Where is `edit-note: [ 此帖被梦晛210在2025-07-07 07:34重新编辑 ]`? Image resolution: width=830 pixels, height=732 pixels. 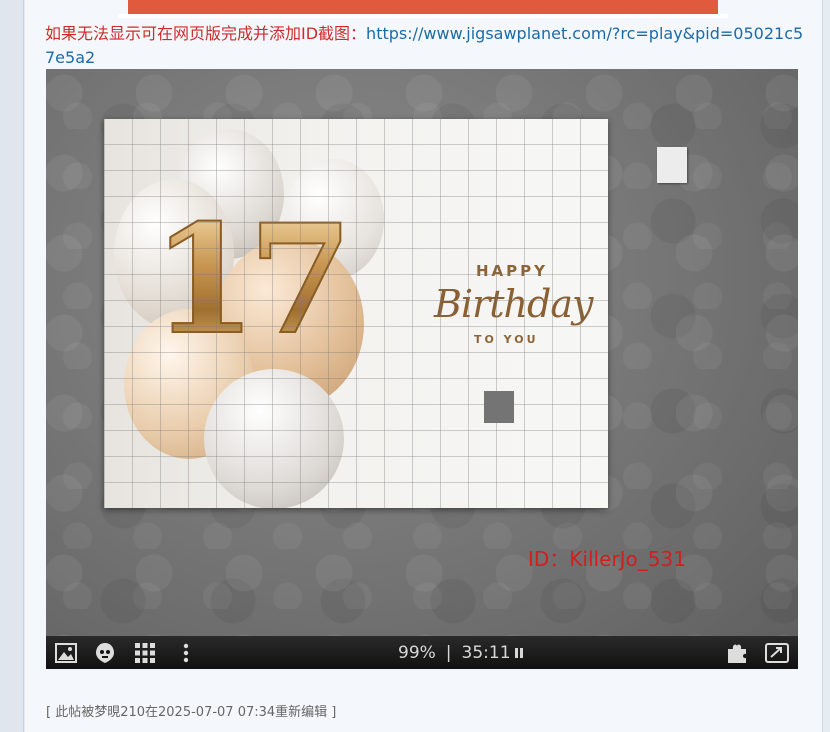
edit-note: [ 此帖被梦晛210在2025-07-07 07:34重新编辑 ] is located at coordinates (191, 712).